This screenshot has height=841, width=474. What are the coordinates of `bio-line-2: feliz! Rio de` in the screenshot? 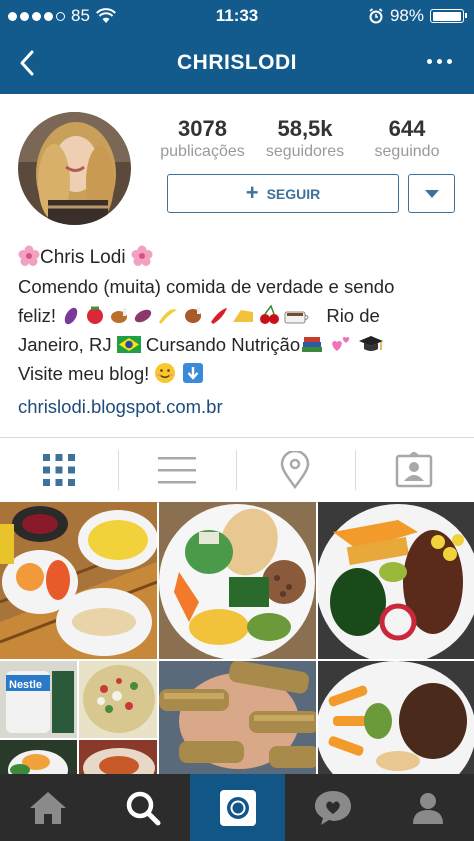 It's located at (241, 315).